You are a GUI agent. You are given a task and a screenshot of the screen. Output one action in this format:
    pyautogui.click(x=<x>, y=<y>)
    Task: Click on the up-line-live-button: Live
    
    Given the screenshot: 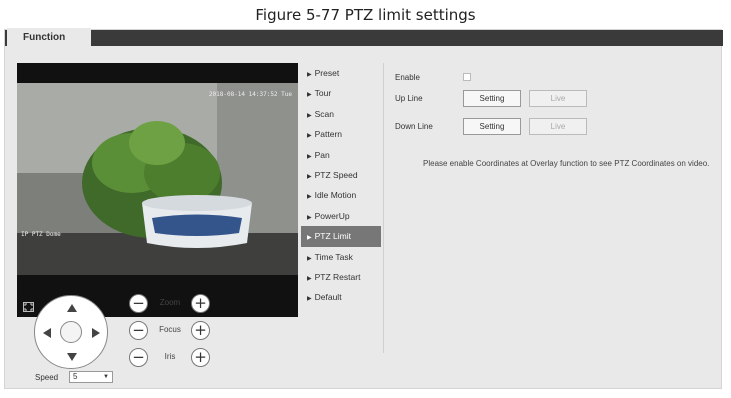 What is the action you would take?
    pyautogui.click(x=558, y=98)
    